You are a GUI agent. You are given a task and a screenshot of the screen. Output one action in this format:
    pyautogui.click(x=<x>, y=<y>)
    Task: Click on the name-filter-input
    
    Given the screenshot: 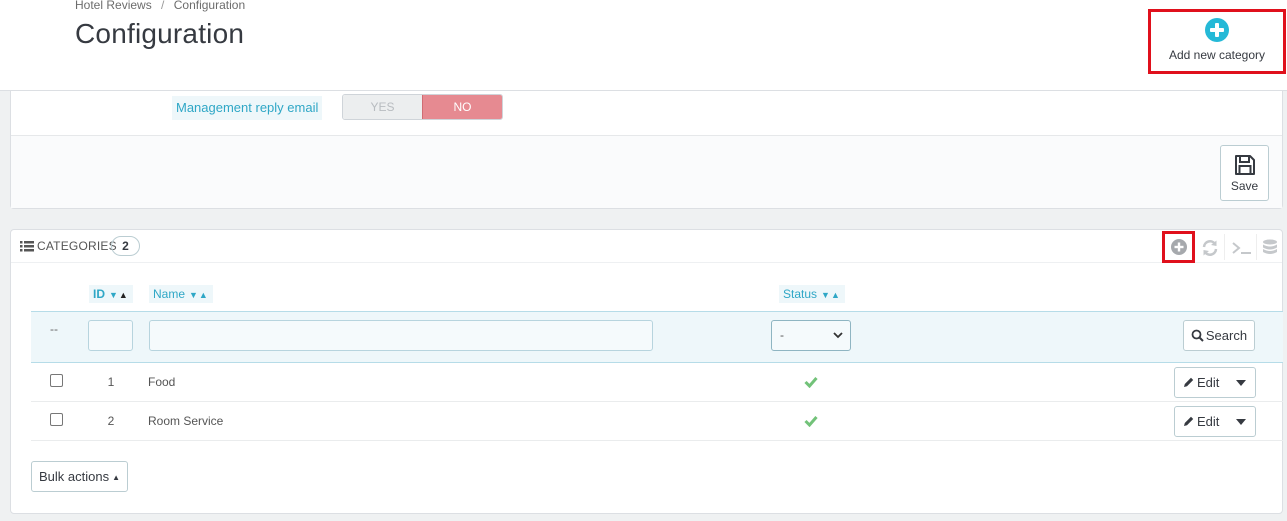 What is the action you would take?
    pyautogui.click(x=401, y=335)
    